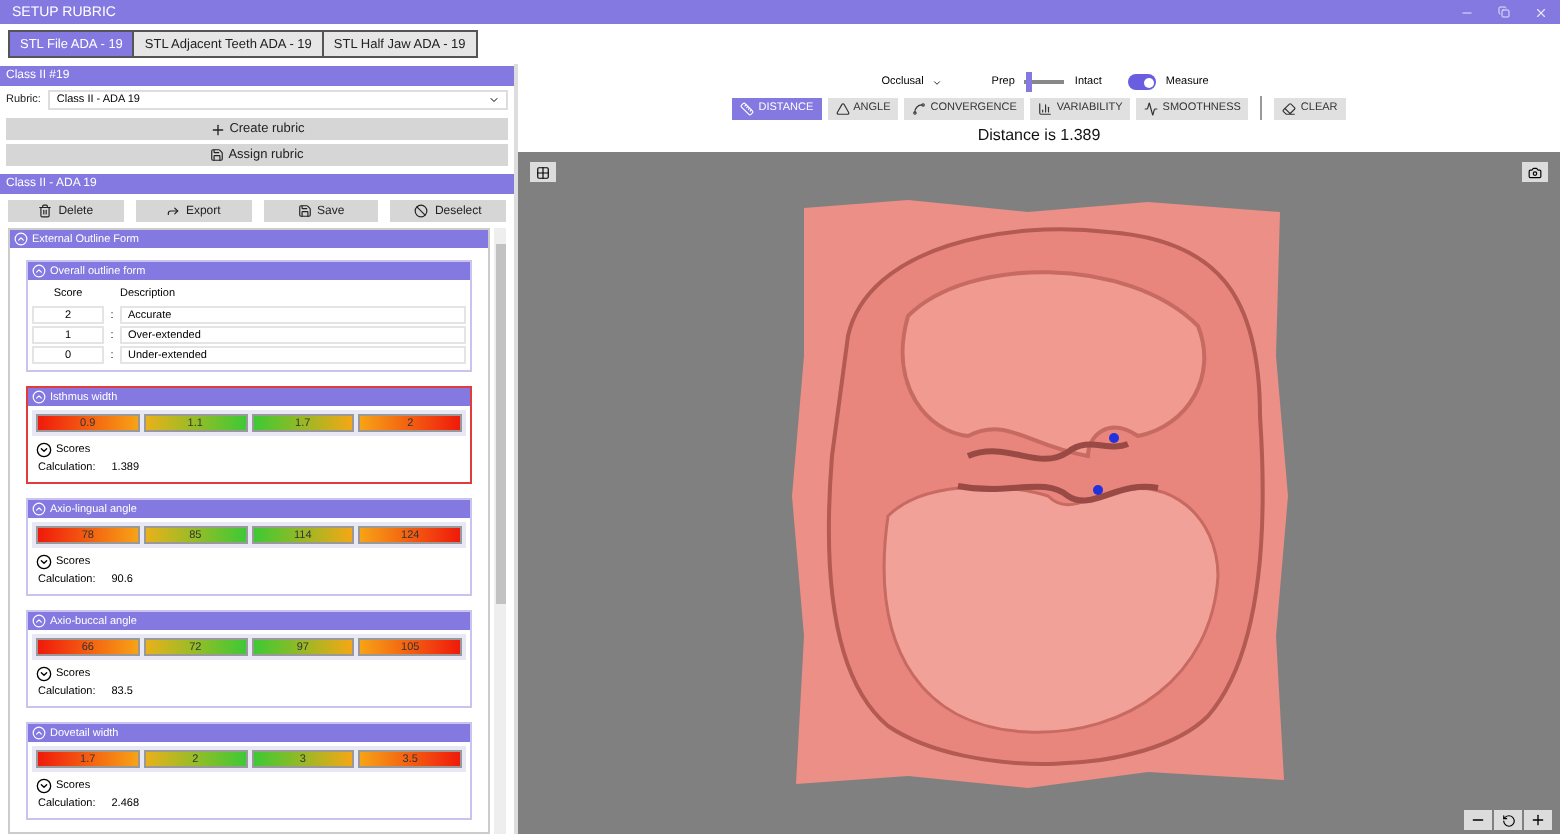 The height and width of the screenshot is (834, 1560). I want to click on camera-icon, so click(1535, 172).